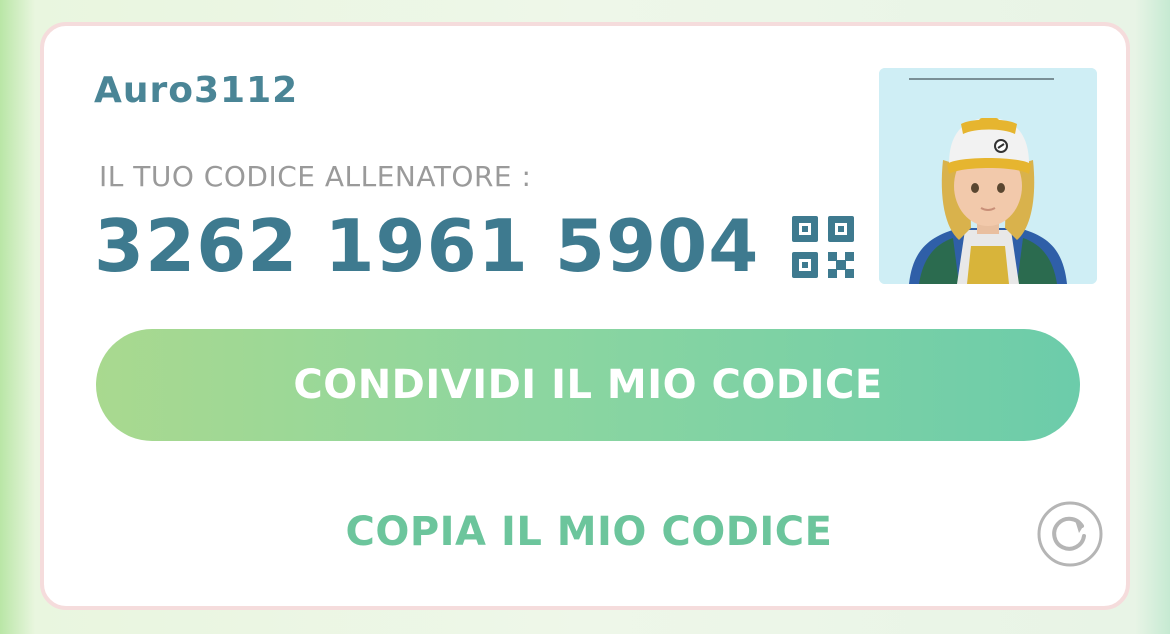  Describe the element at coordinates (196, 90) in the screenshot. I see `trainer-username: Auro3112` at that location.